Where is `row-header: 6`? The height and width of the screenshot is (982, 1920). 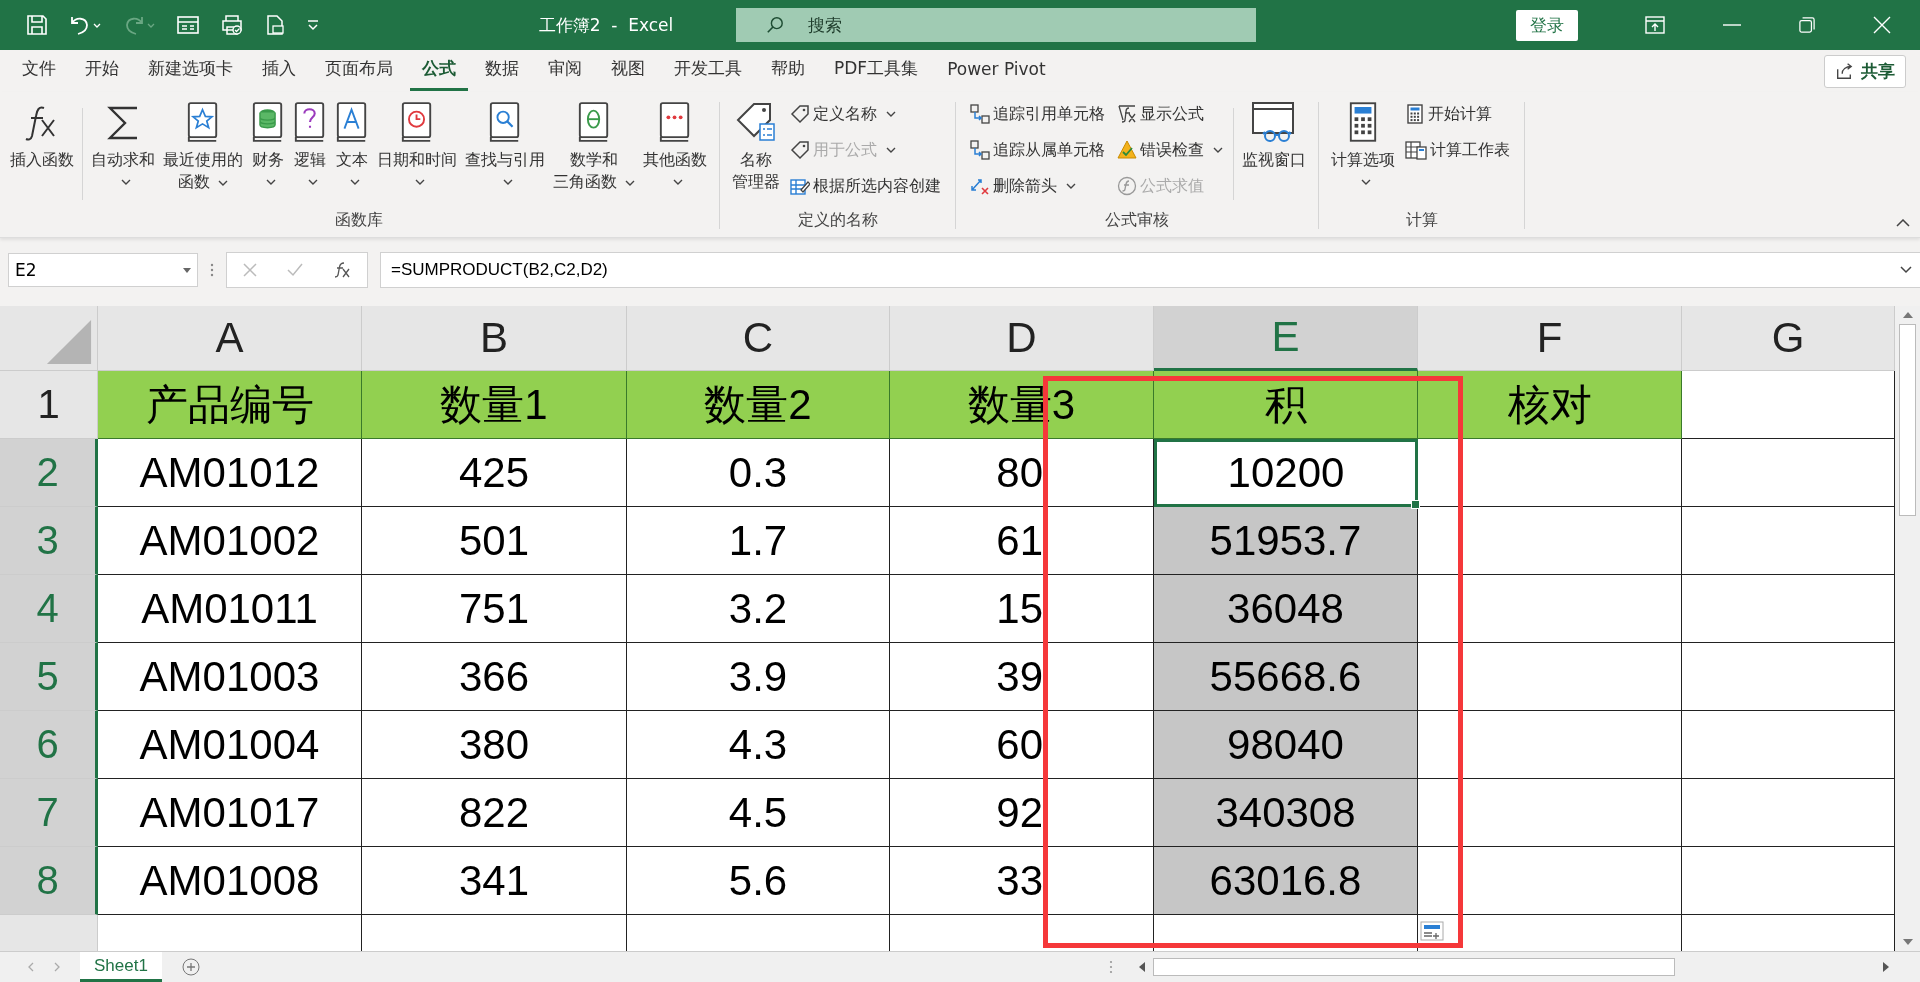 row-header: 6 is located at coordinates (49, 745).